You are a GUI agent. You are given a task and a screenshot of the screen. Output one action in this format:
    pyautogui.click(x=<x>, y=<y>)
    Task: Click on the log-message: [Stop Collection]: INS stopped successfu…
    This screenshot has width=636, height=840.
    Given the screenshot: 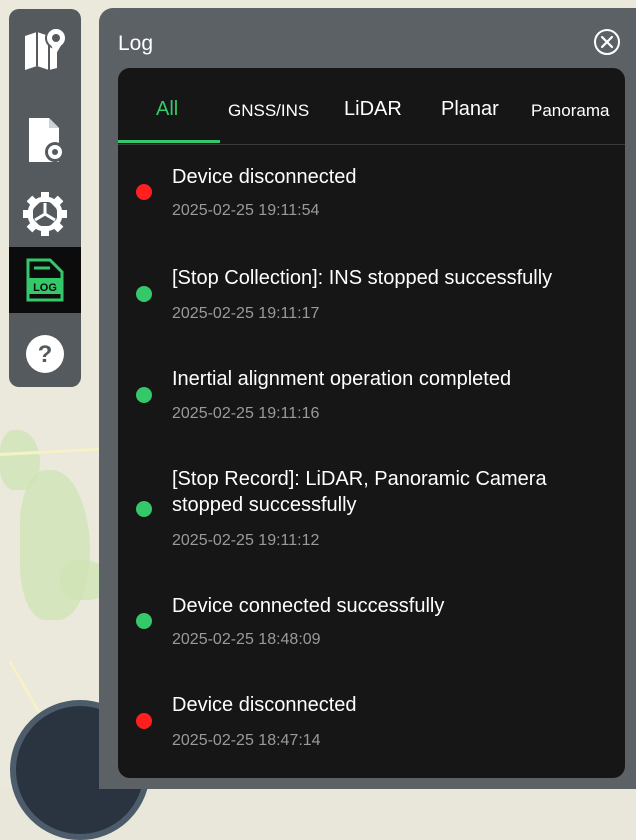 What is the action you would take?
    pyautogui.click(x=362, y=278)
    